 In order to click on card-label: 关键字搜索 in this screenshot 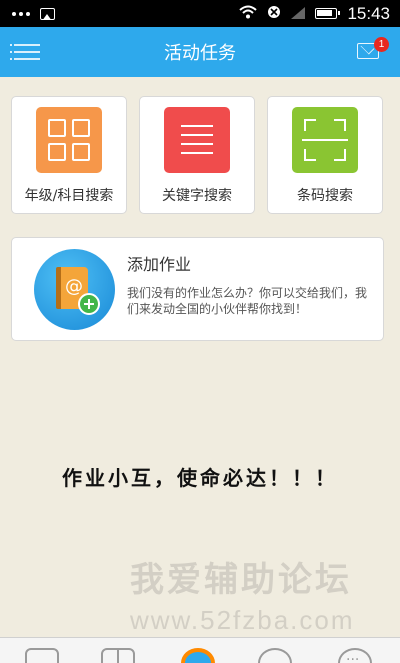, I will do `click(197, 196)`.